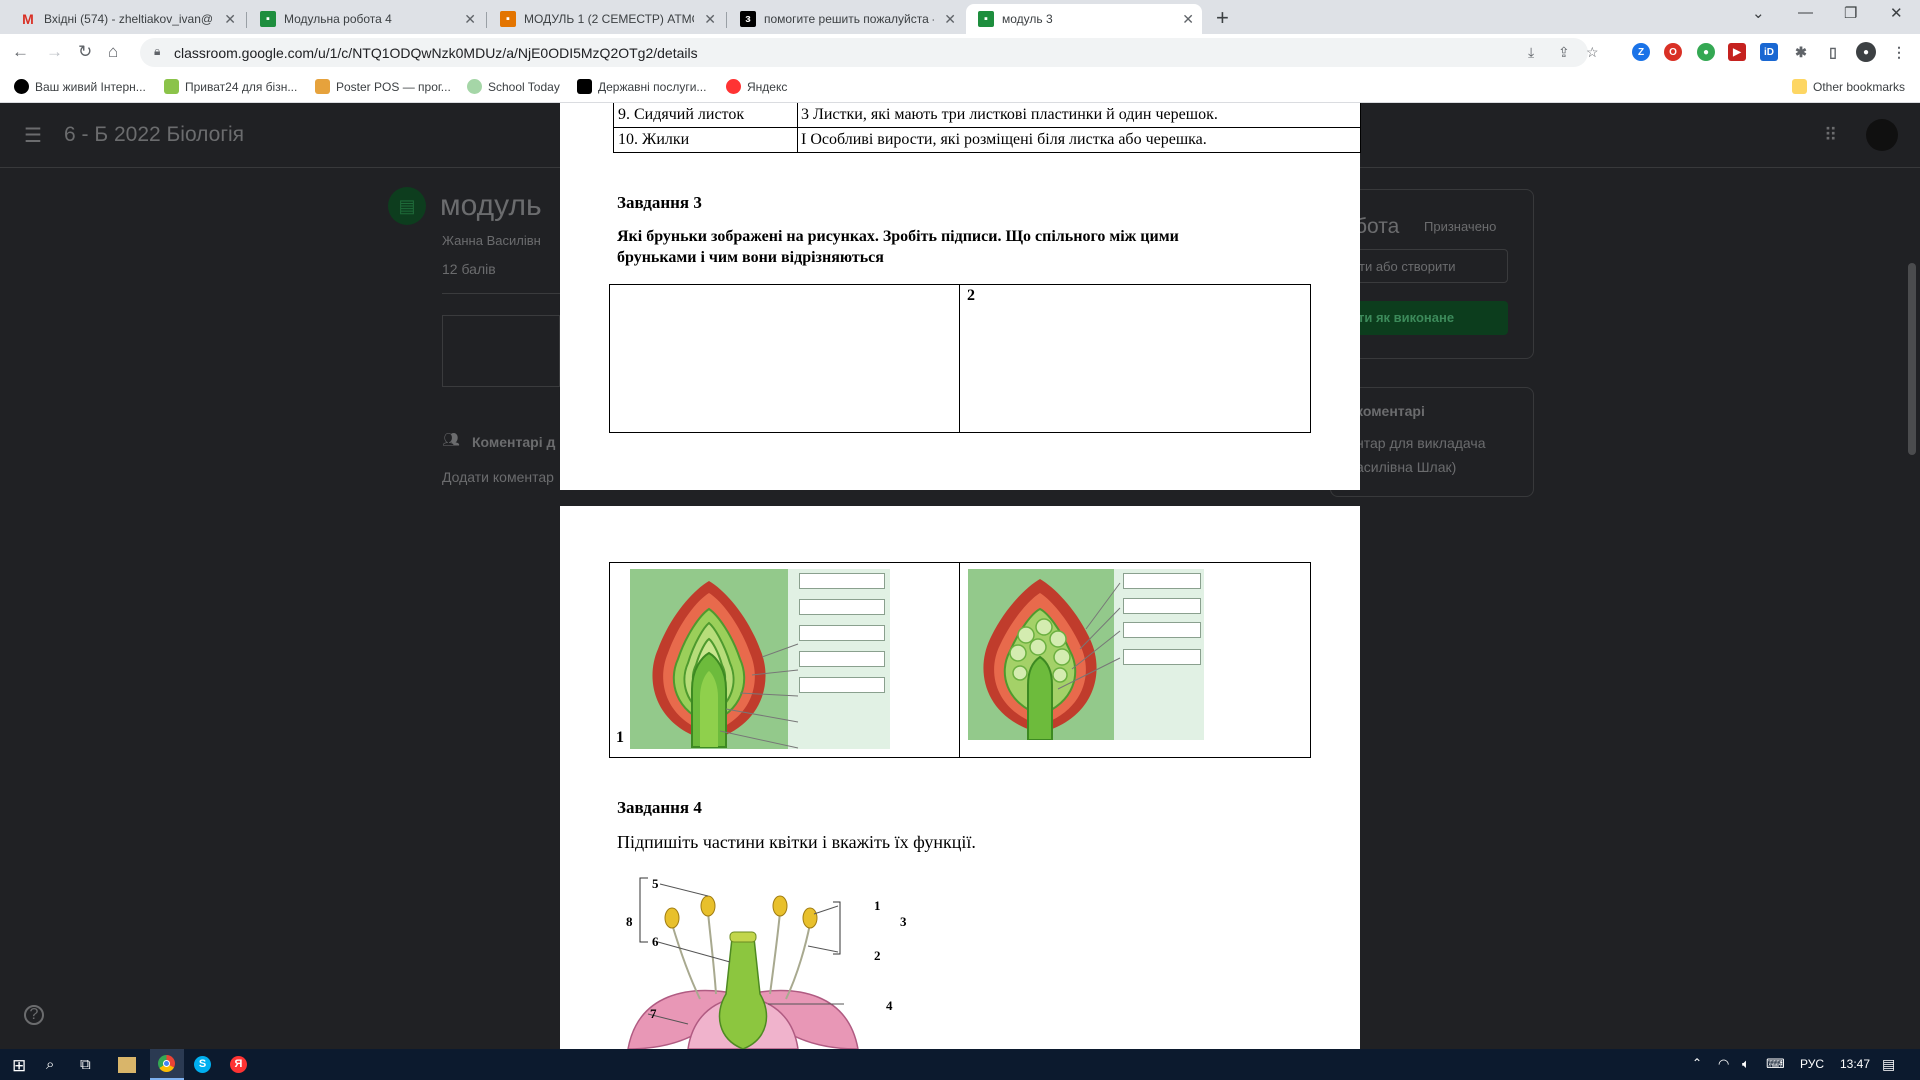 Image resolution: width=1920 pixels, height=1080 pixels. What do you see at coordinates (1406, 467) in the screenshot?
I see `teacher-full-name: асилівна Шлак)` at bounding box center [1406, 467].